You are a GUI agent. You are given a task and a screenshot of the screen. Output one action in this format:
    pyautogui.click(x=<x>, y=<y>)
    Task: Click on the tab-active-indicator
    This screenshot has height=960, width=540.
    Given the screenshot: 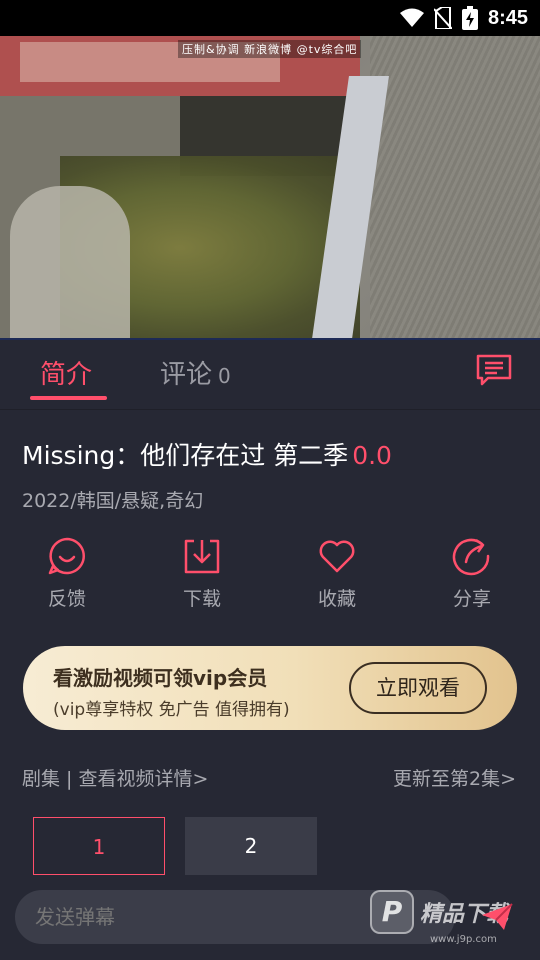 What is the action you would take?
    pyautogui.click(x=68, y=398)
    